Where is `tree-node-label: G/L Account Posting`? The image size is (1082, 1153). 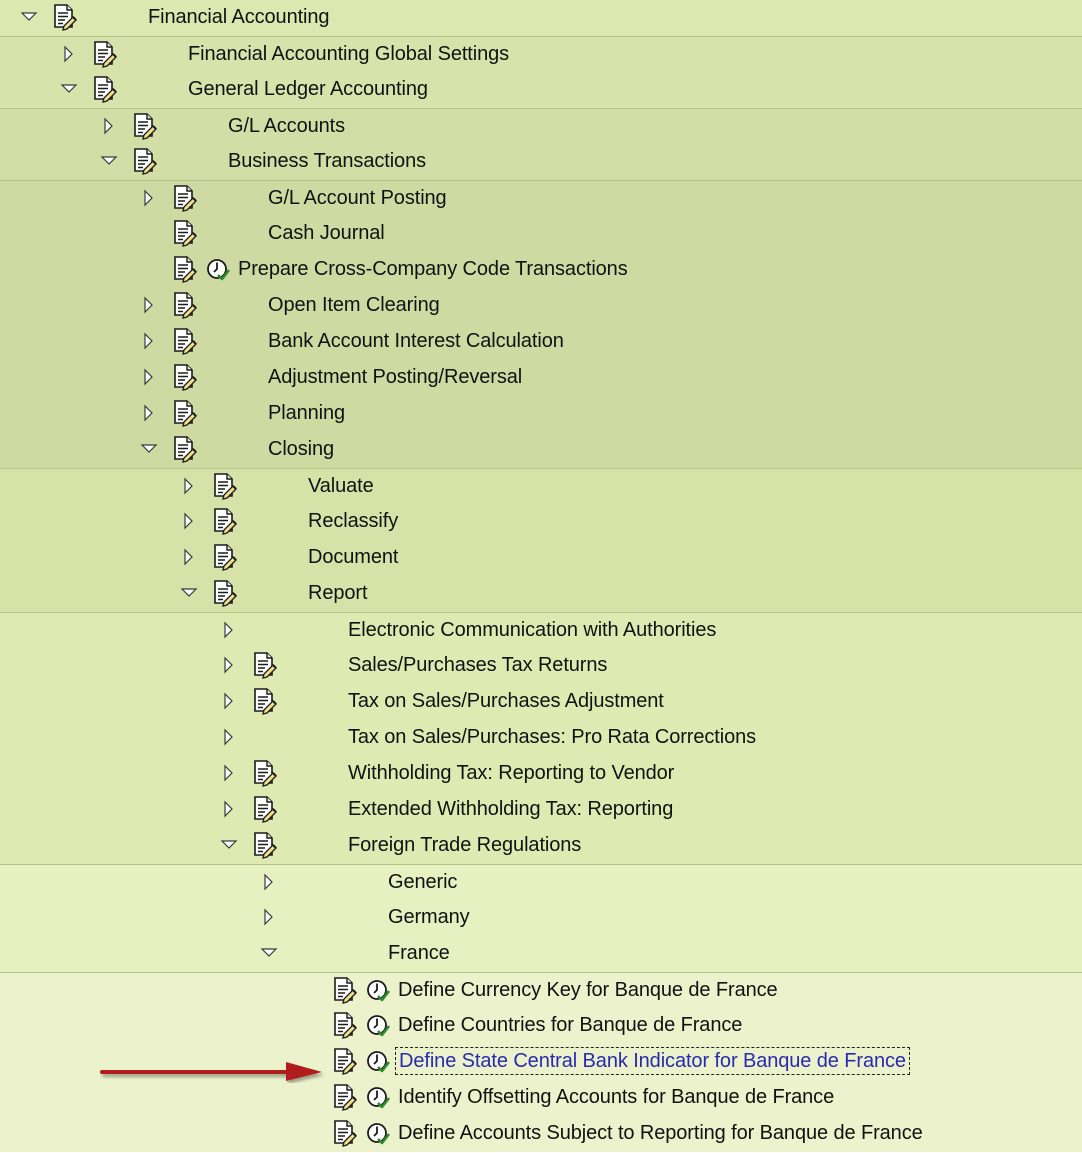
tree-node-label: G/L Account Posting is located at coordinates (357, 198).